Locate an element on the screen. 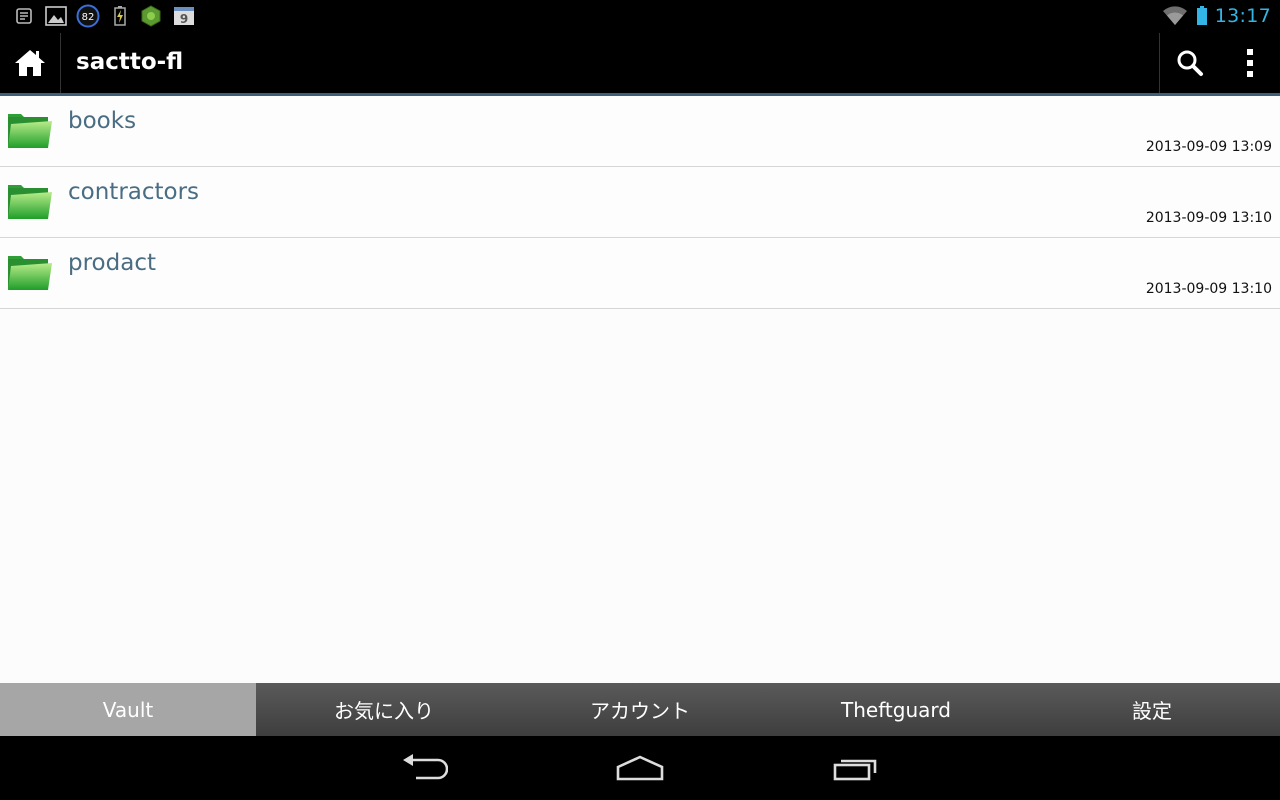  tab-settings: 設定 is located at coordinates (1152, 709).